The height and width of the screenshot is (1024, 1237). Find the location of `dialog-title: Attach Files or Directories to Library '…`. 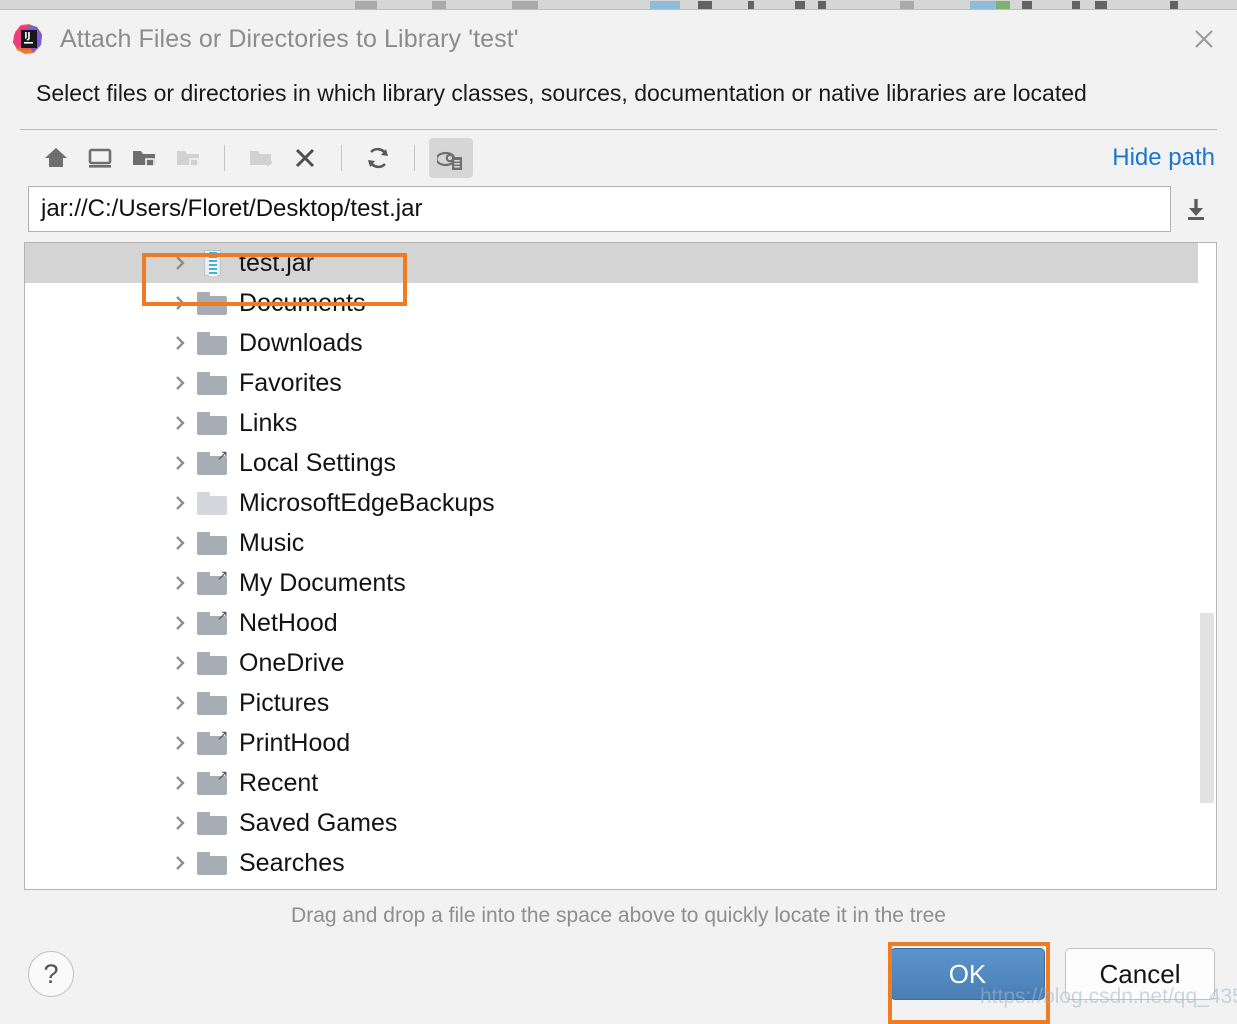

dialog-title: Attach Files or Directories to Library '… is located at coordinates (289, 38).